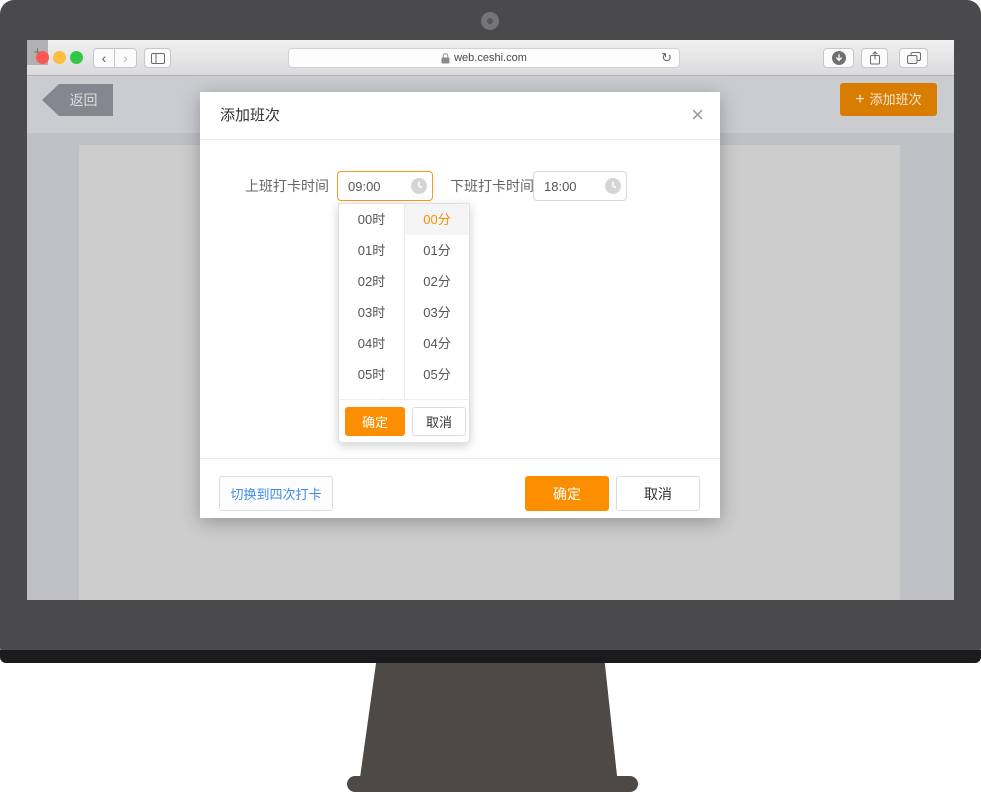 The image size is (981, 792). I want to click on browser-toolbar: ‹ › web.ceshi.com ↻ +, so click(490, 58).